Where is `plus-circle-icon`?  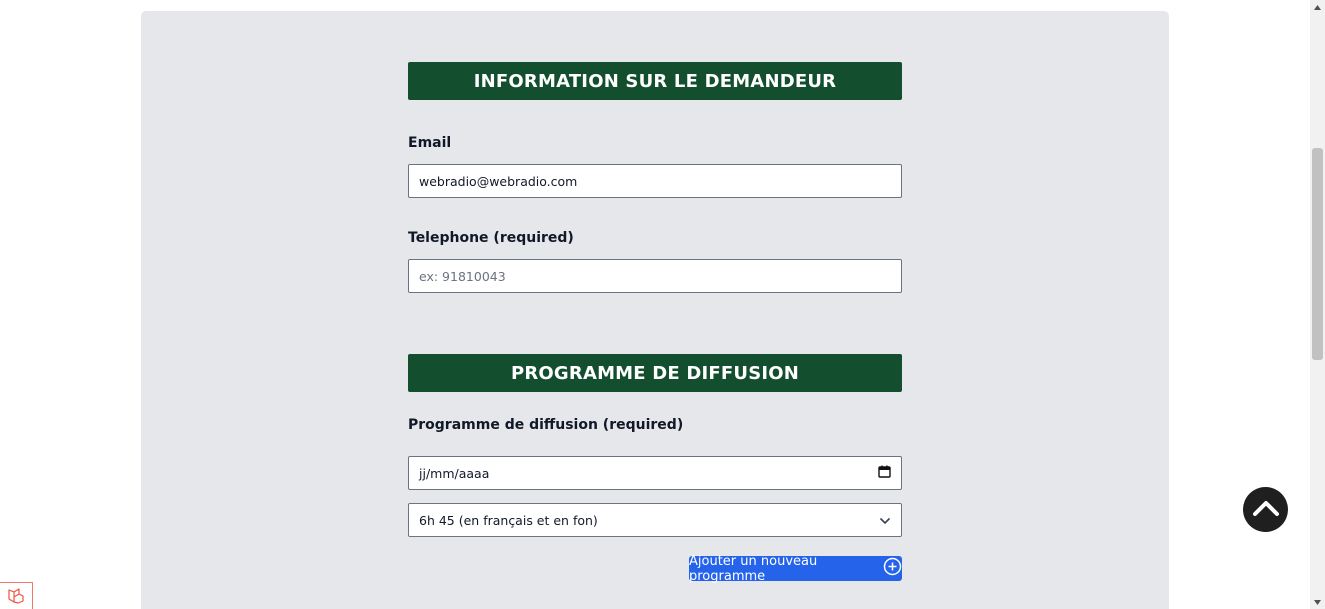
plus-circle-icon is located at coordinates (892, 568).